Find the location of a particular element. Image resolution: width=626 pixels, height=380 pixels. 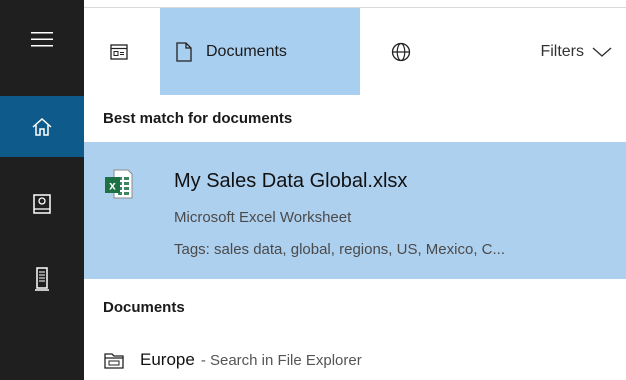

menu-button is located at coordinates (42, 39).